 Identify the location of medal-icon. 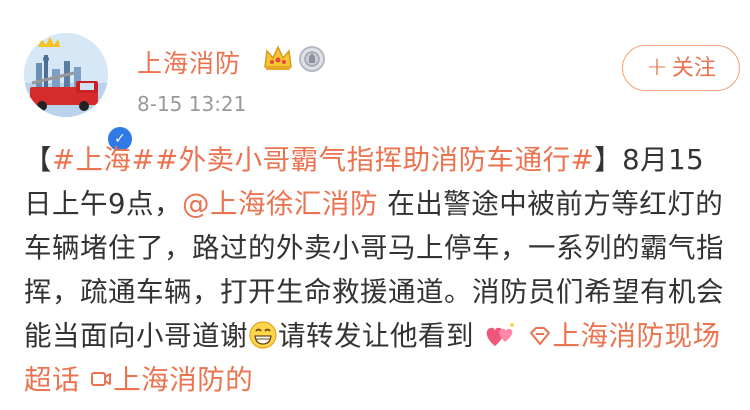
(312, 59).